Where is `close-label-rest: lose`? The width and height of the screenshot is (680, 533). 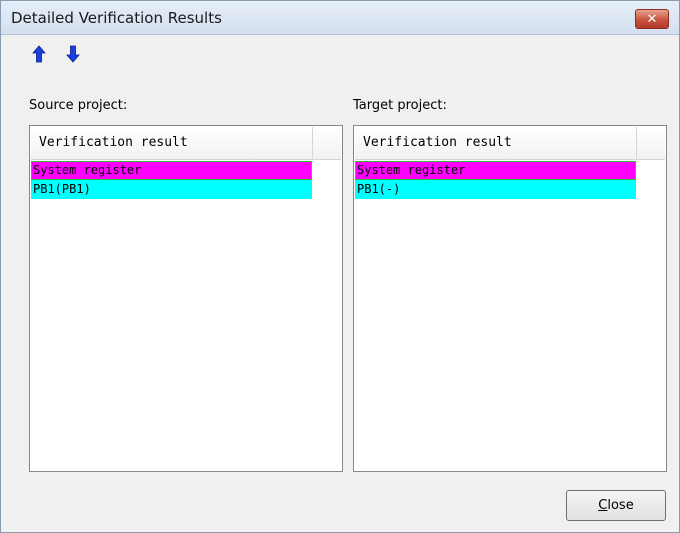 close-label-rest: lose is located at coordinates (620, 505).